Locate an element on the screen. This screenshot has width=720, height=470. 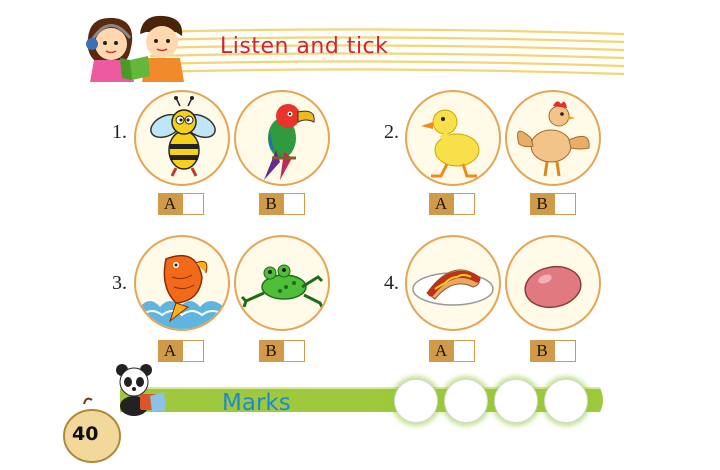
option-4b: B is located at coordinates (553, 351).